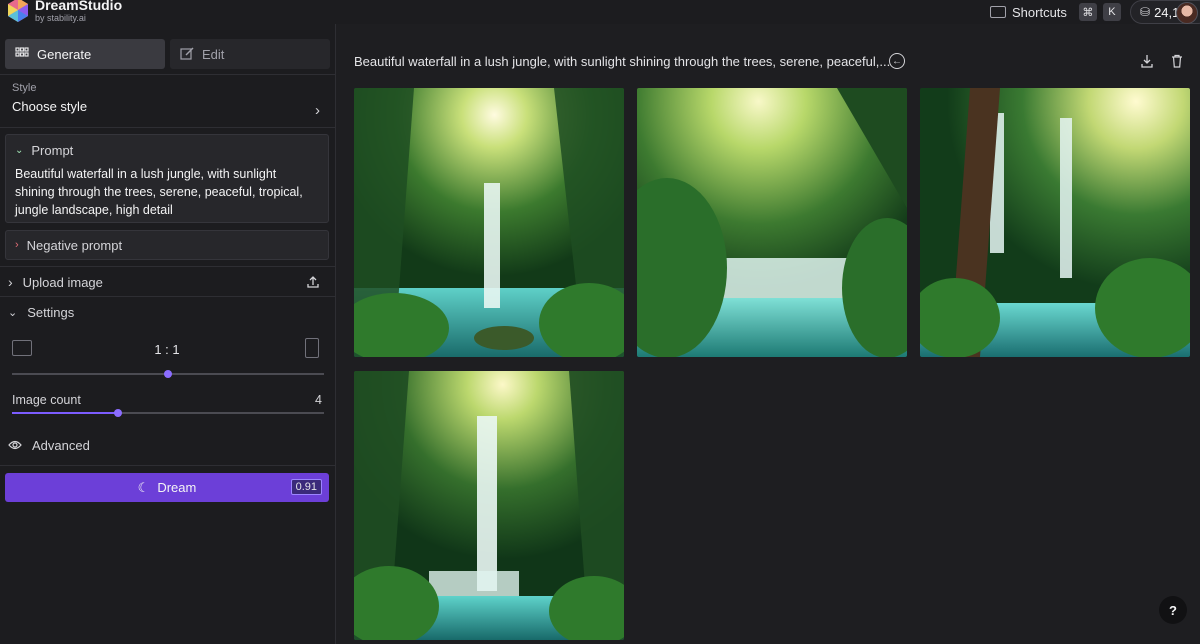  I want to click on image-count-label: Image count, so click(46, 400).